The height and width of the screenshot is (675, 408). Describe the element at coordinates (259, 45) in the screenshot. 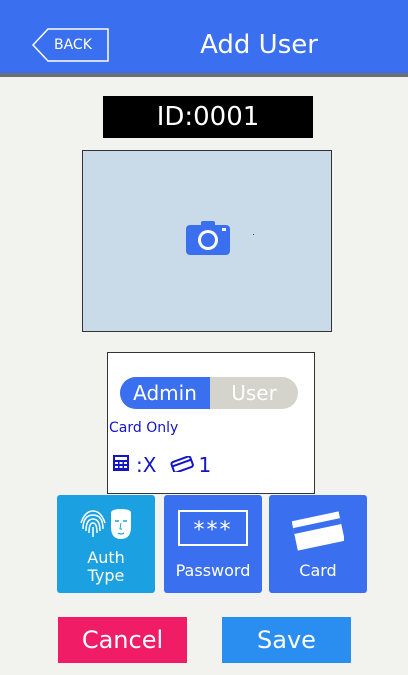

I see `page-title: Add User` at that location.